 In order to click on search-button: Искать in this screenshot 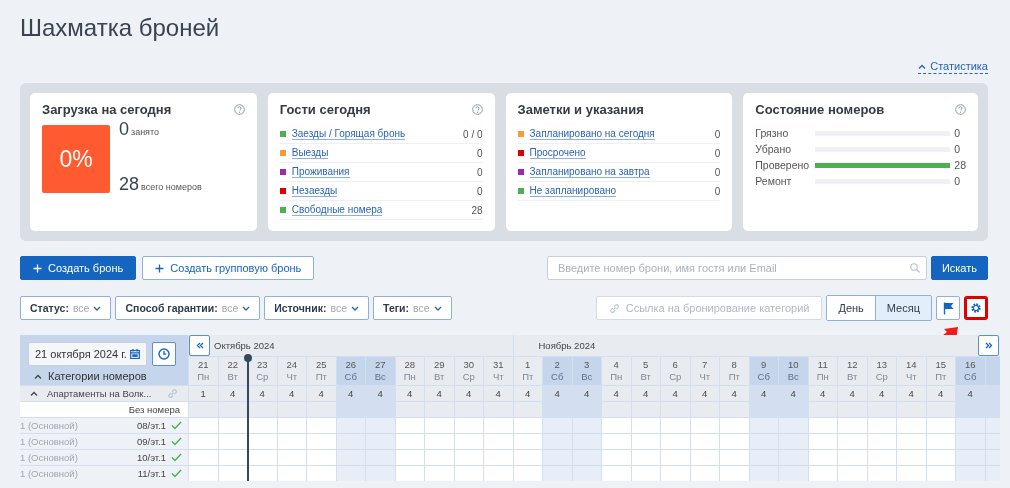, I will do `click(959, 268)`.